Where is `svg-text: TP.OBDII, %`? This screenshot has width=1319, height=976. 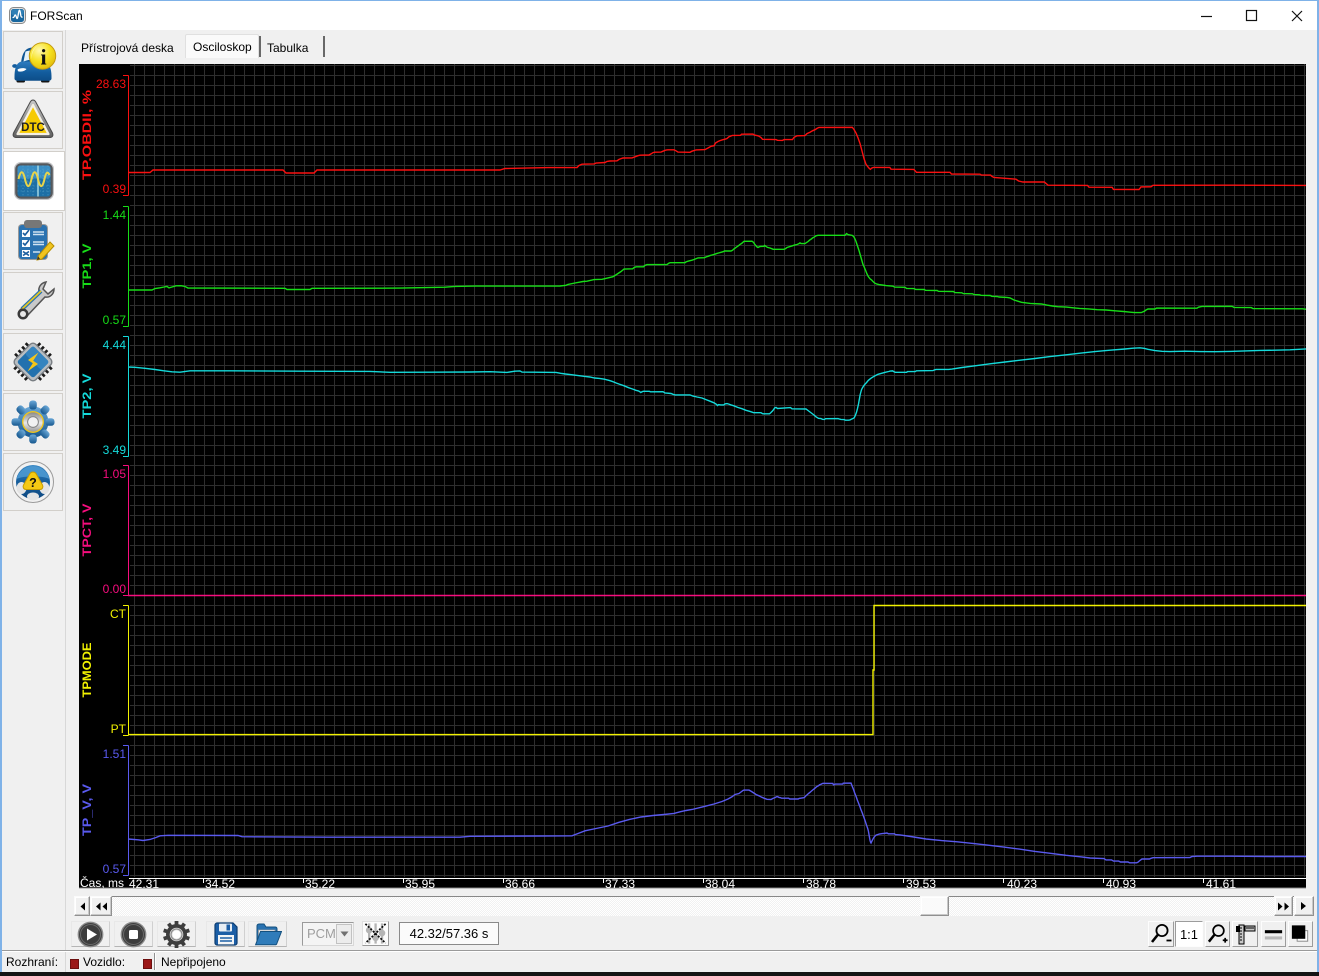 svg-text: TP.OBDII, % is located at coordinates (87, 135).